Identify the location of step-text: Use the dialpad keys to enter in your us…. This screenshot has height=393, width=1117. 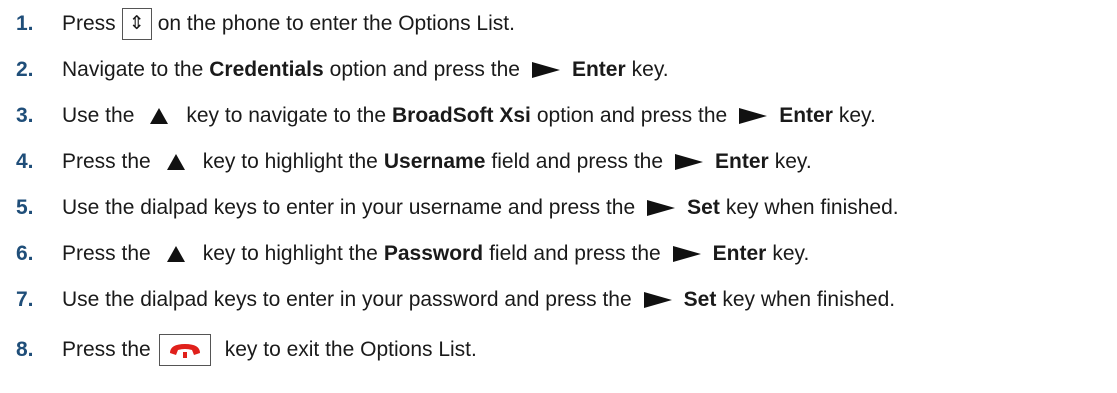
(349, 207).